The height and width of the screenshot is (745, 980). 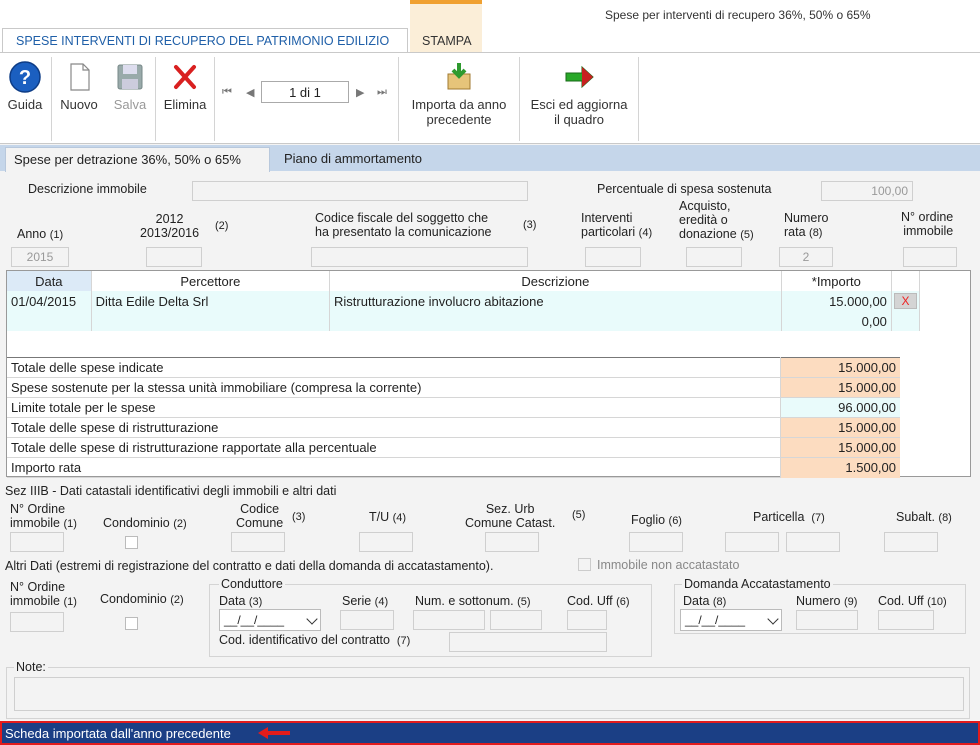 What do you see at coordinates (250, 92) in the screenshot?
I see `prev-page-icon: ◀` at bounding box center [250, 92].